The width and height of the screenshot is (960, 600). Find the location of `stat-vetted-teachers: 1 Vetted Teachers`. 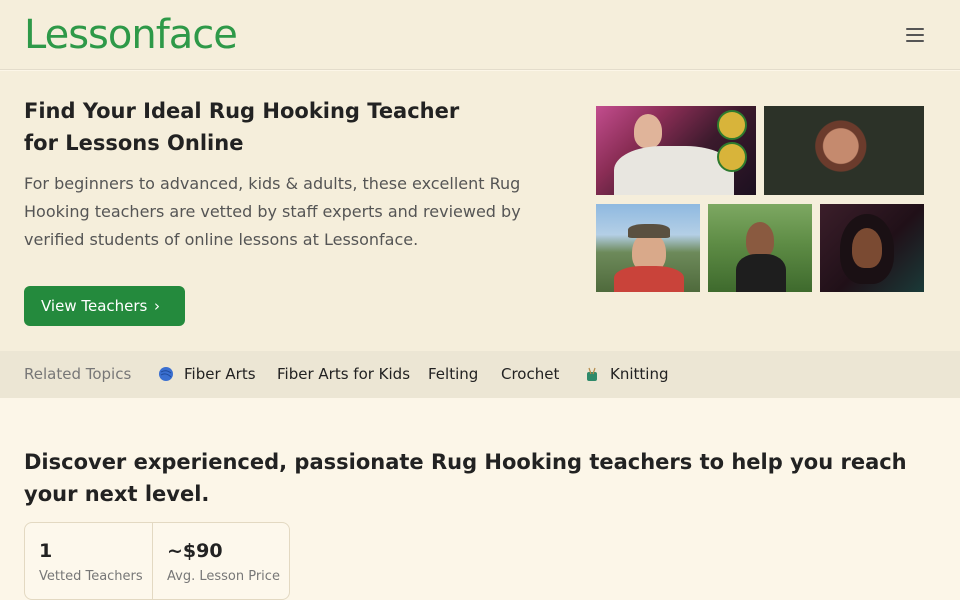

stat-vetted-teachers: 1 Vetted Teachers is located at coordinates (89, 561).